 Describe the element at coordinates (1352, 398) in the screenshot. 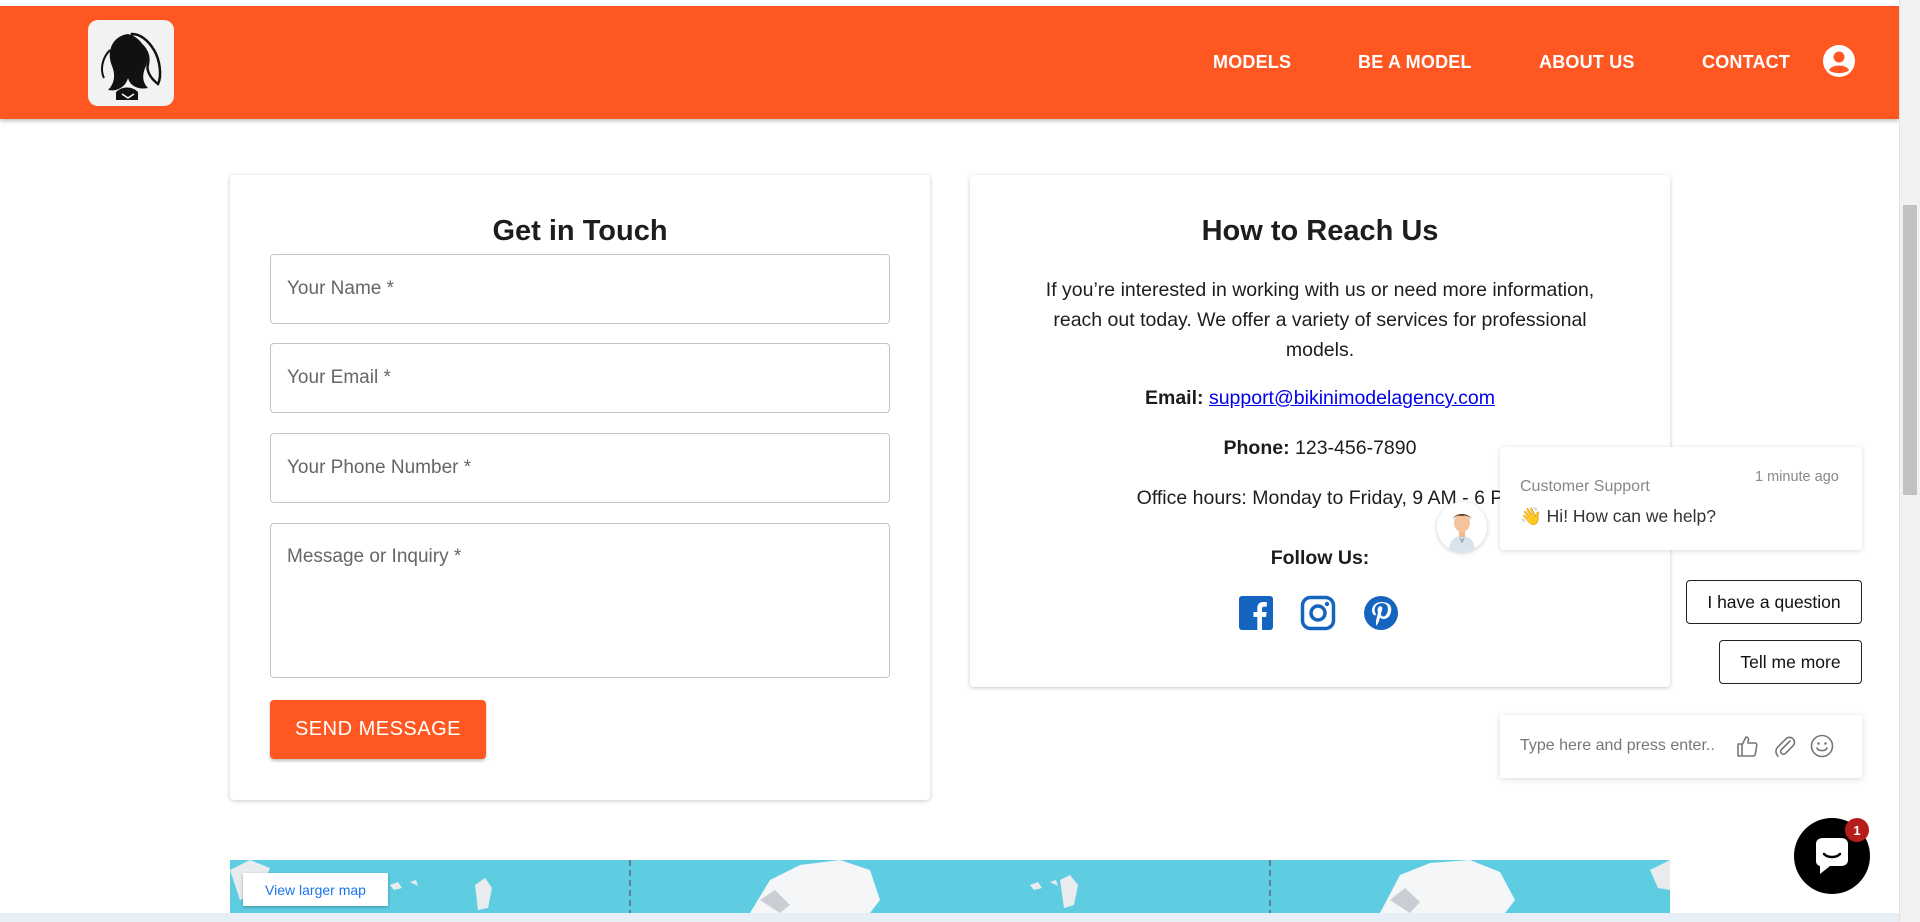

I see `email-link: support@bikinimodelagency.com` at that location.